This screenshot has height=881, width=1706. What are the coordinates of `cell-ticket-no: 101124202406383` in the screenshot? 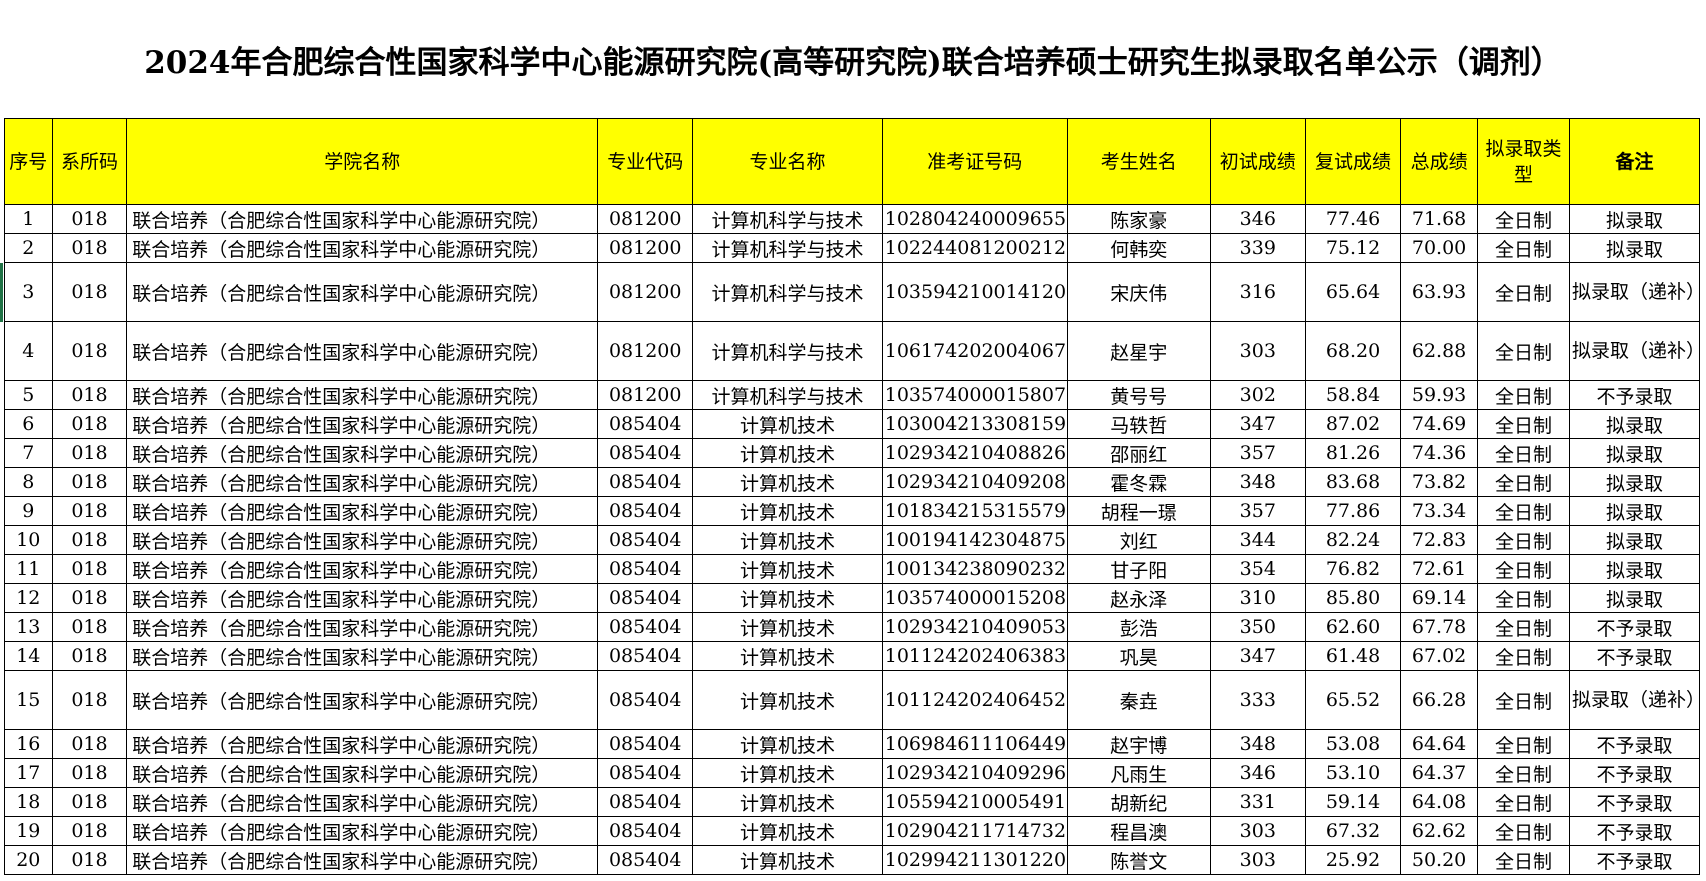 It's located at (974, 656).